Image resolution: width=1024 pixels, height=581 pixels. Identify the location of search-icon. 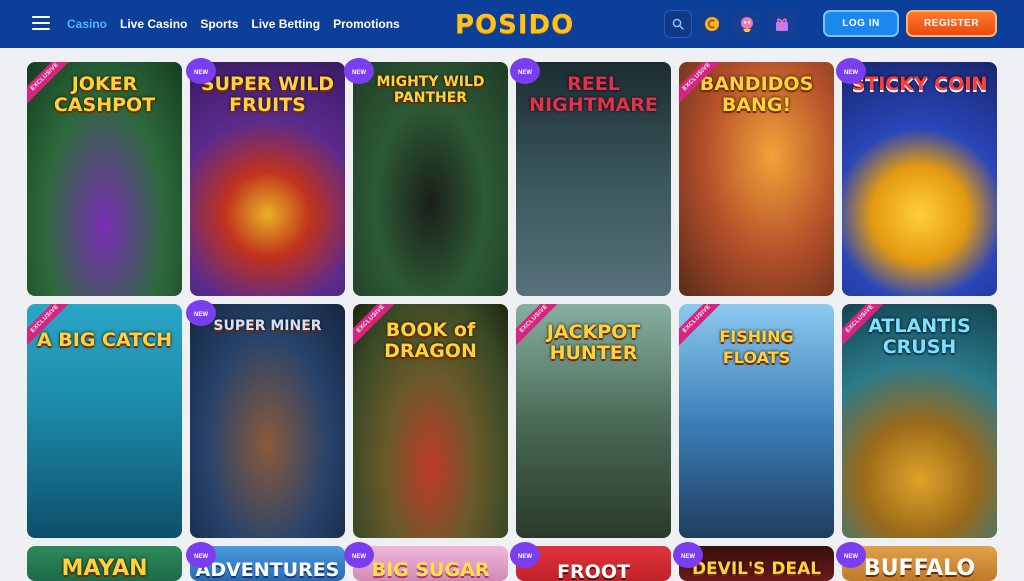
(678, 24).